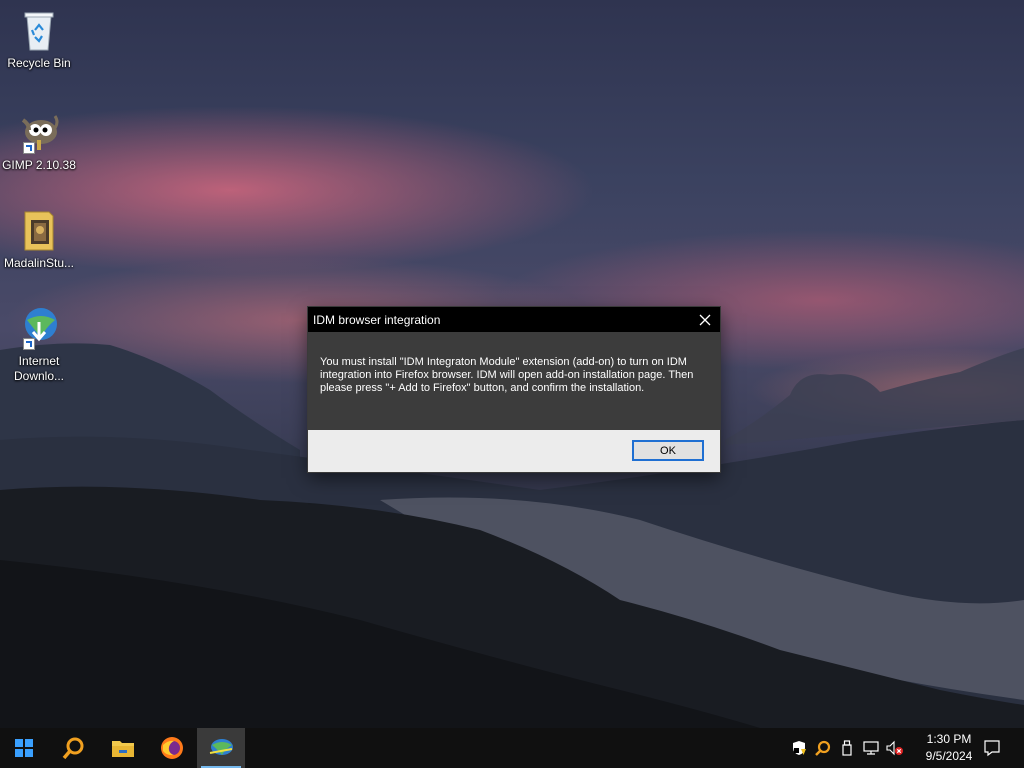 This screenshot has height=768, width=1024. I want to click on firefox-icon, so click(172, 748).